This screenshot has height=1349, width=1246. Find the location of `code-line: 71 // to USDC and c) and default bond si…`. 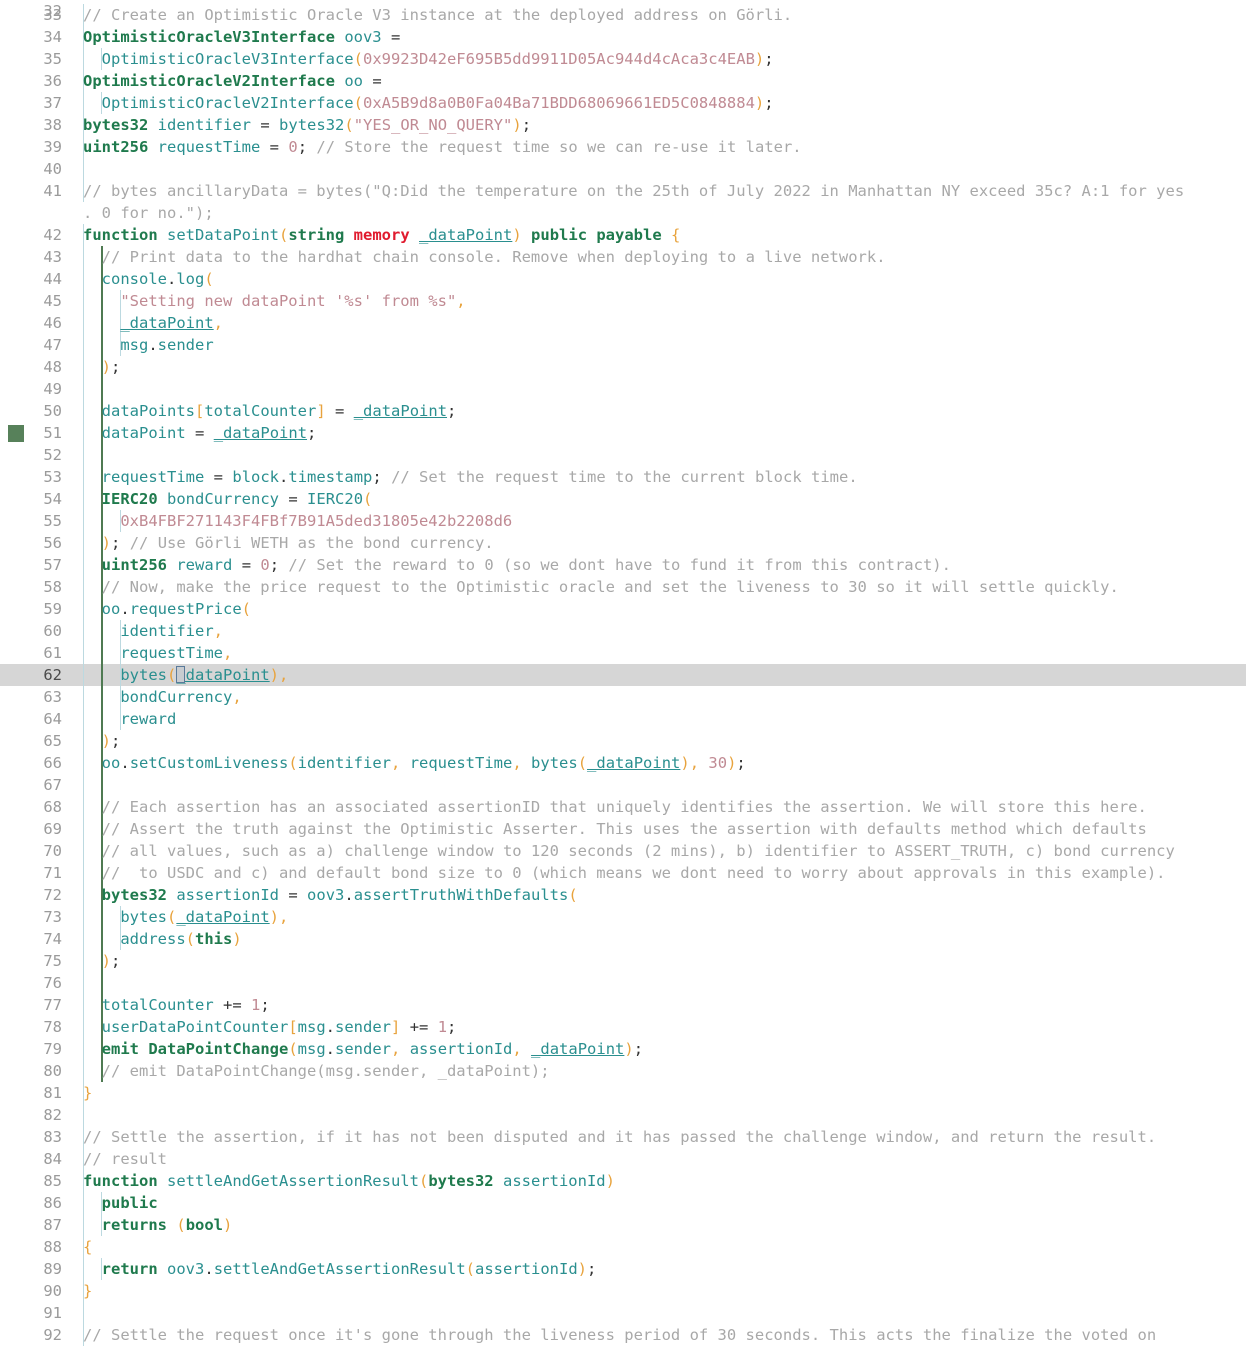

code-line: 71 // to USDC and c) and default bond si… is located at coordinates (623, 873).